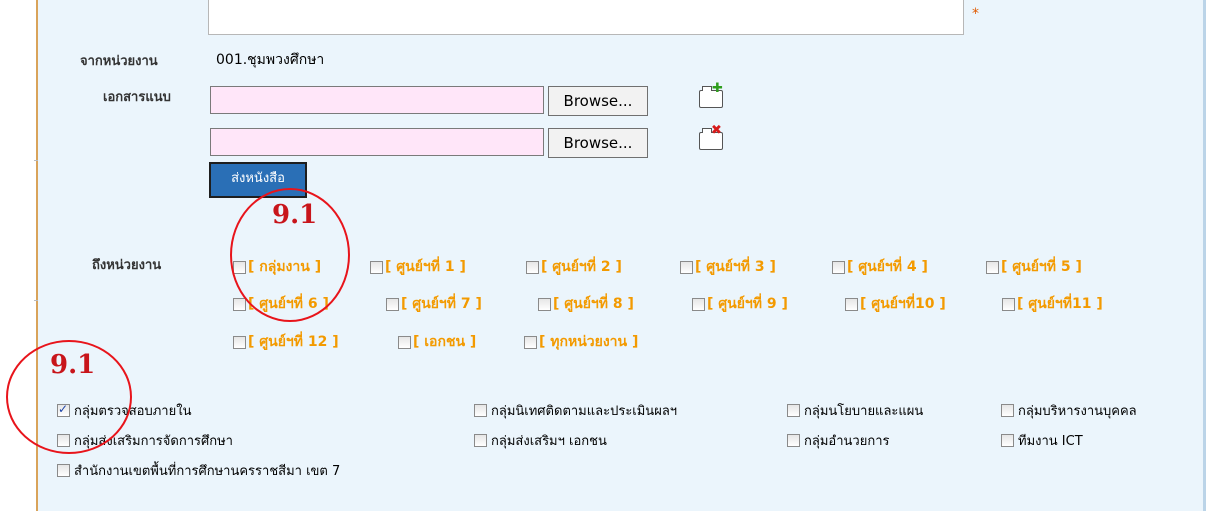 The height and width of the screenshot is (511, 1206). Describe the element at coordinates (137, 97) in the screenshot. I see `attachment-label: เอกสารแนบ` at that location.